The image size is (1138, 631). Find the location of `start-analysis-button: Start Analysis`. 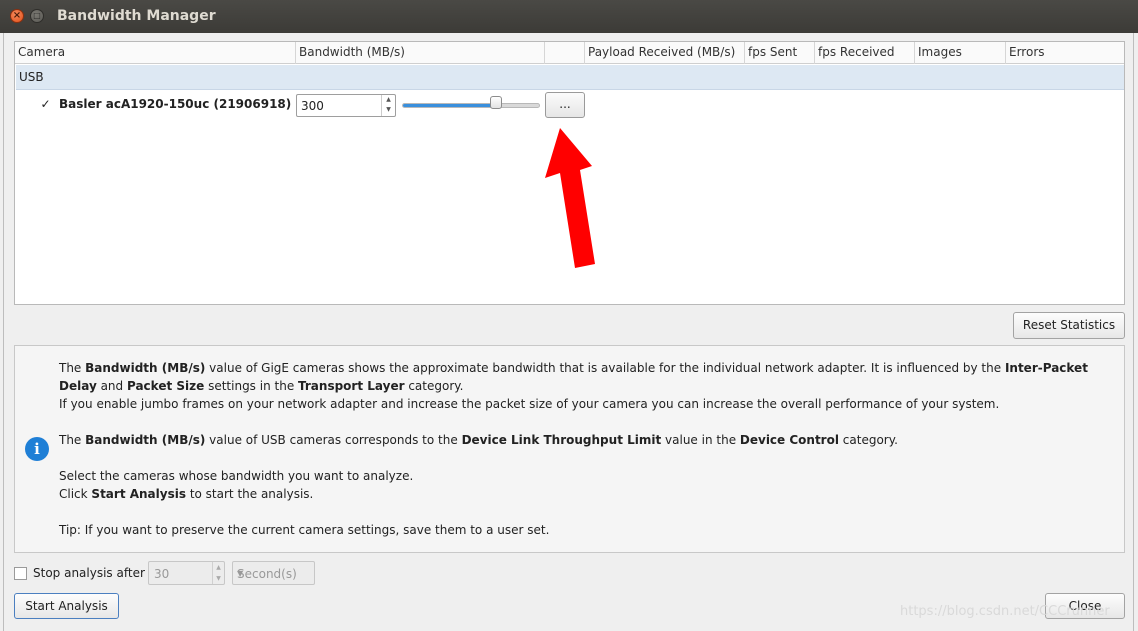

start-analysis-button: Start Analysis is located at coordinates (66, 606).